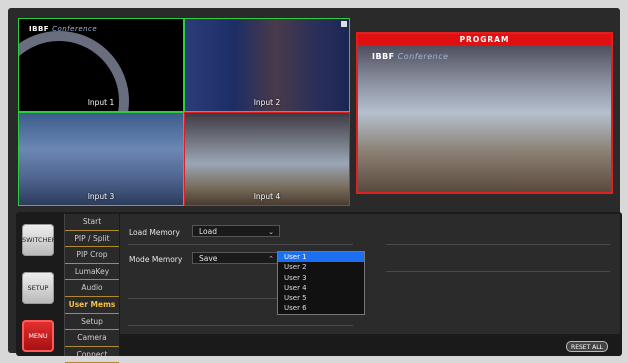 The image size is (628, 363). What do you see at coordinates (208, 258) in the screenshot?
I see `mode-memory-value: Save` at bounding box center [208, 258].